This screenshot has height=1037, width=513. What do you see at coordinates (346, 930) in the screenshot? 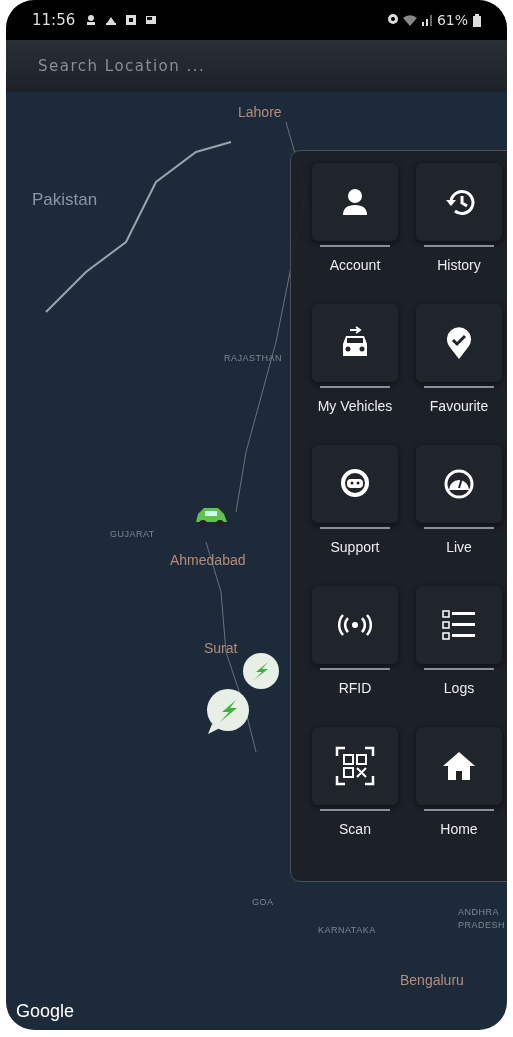
I see `map-place-label: KARNATAKA` at bounding box center [346, 930].